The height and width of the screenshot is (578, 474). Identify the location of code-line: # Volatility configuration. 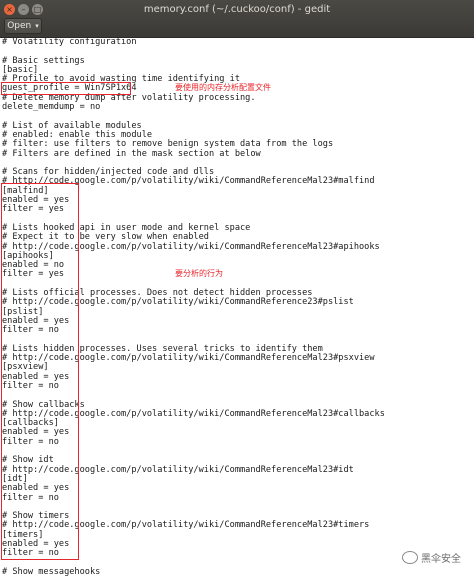
(69, 42).